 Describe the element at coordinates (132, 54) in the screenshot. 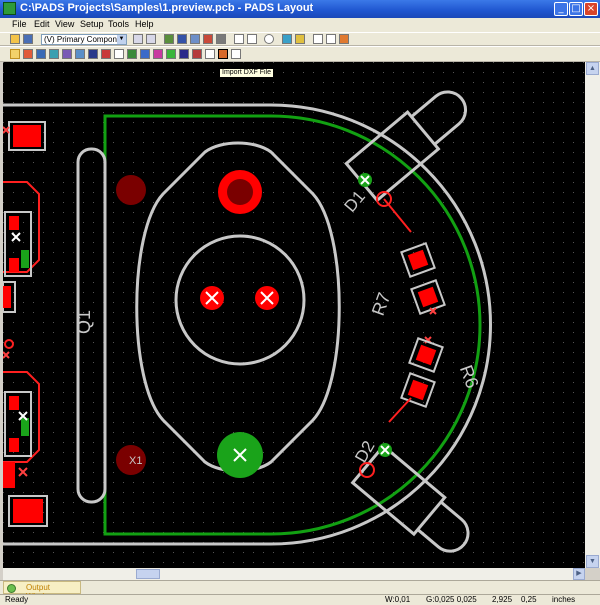

I see `copper-icon` at that location.